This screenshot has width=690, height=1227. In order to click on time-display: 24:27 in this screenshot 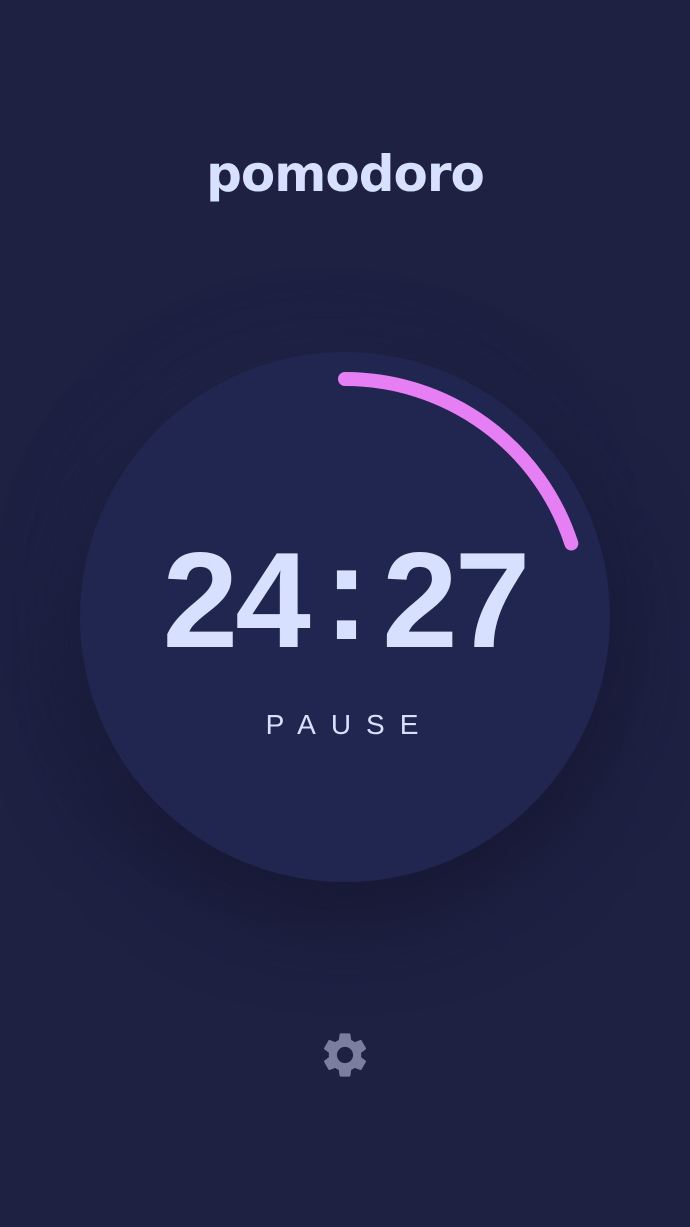, I will do `click(345, 596)`.